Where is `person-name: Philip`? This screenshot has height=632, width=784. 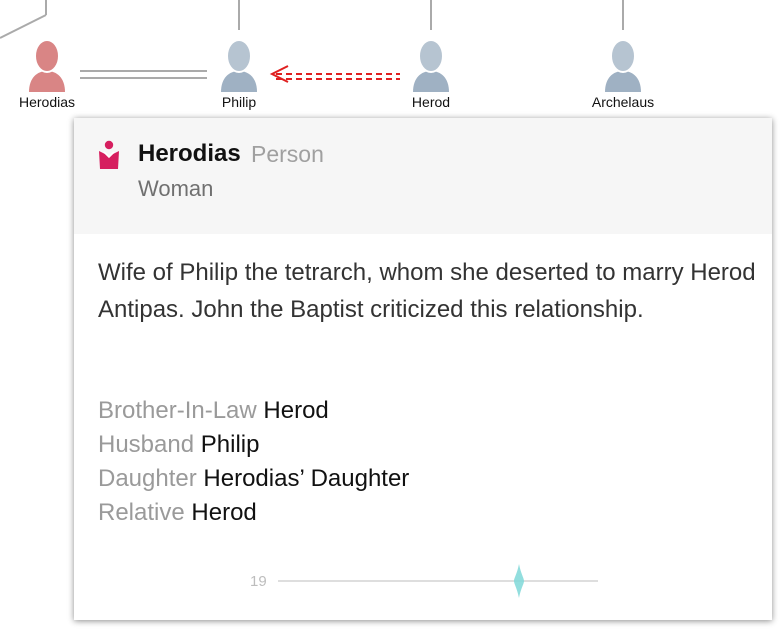
person-name: Philip is located at coordinates (239, 102).